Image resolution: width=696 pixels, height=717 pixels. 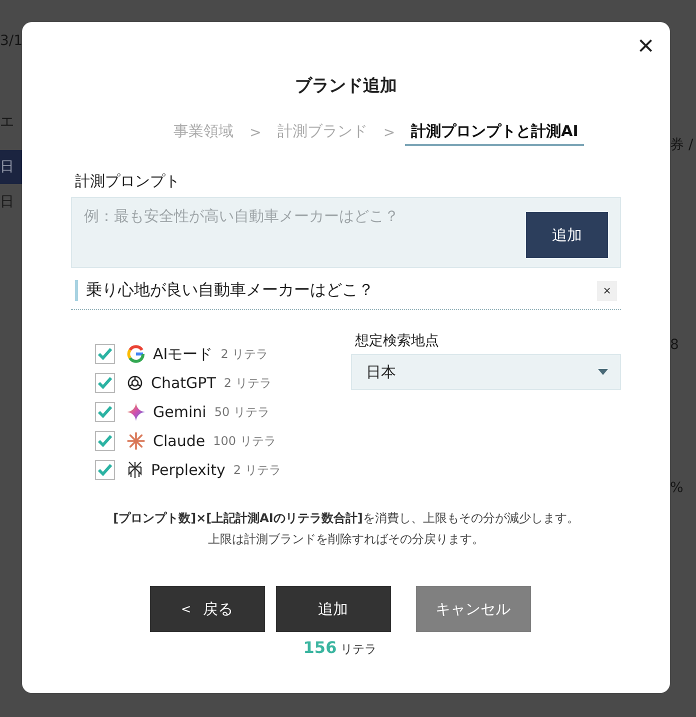 What do you see at coordinates (135, 383) in the screenshot?
I see `knot-logo-icon` at bounding box center [135, 383].